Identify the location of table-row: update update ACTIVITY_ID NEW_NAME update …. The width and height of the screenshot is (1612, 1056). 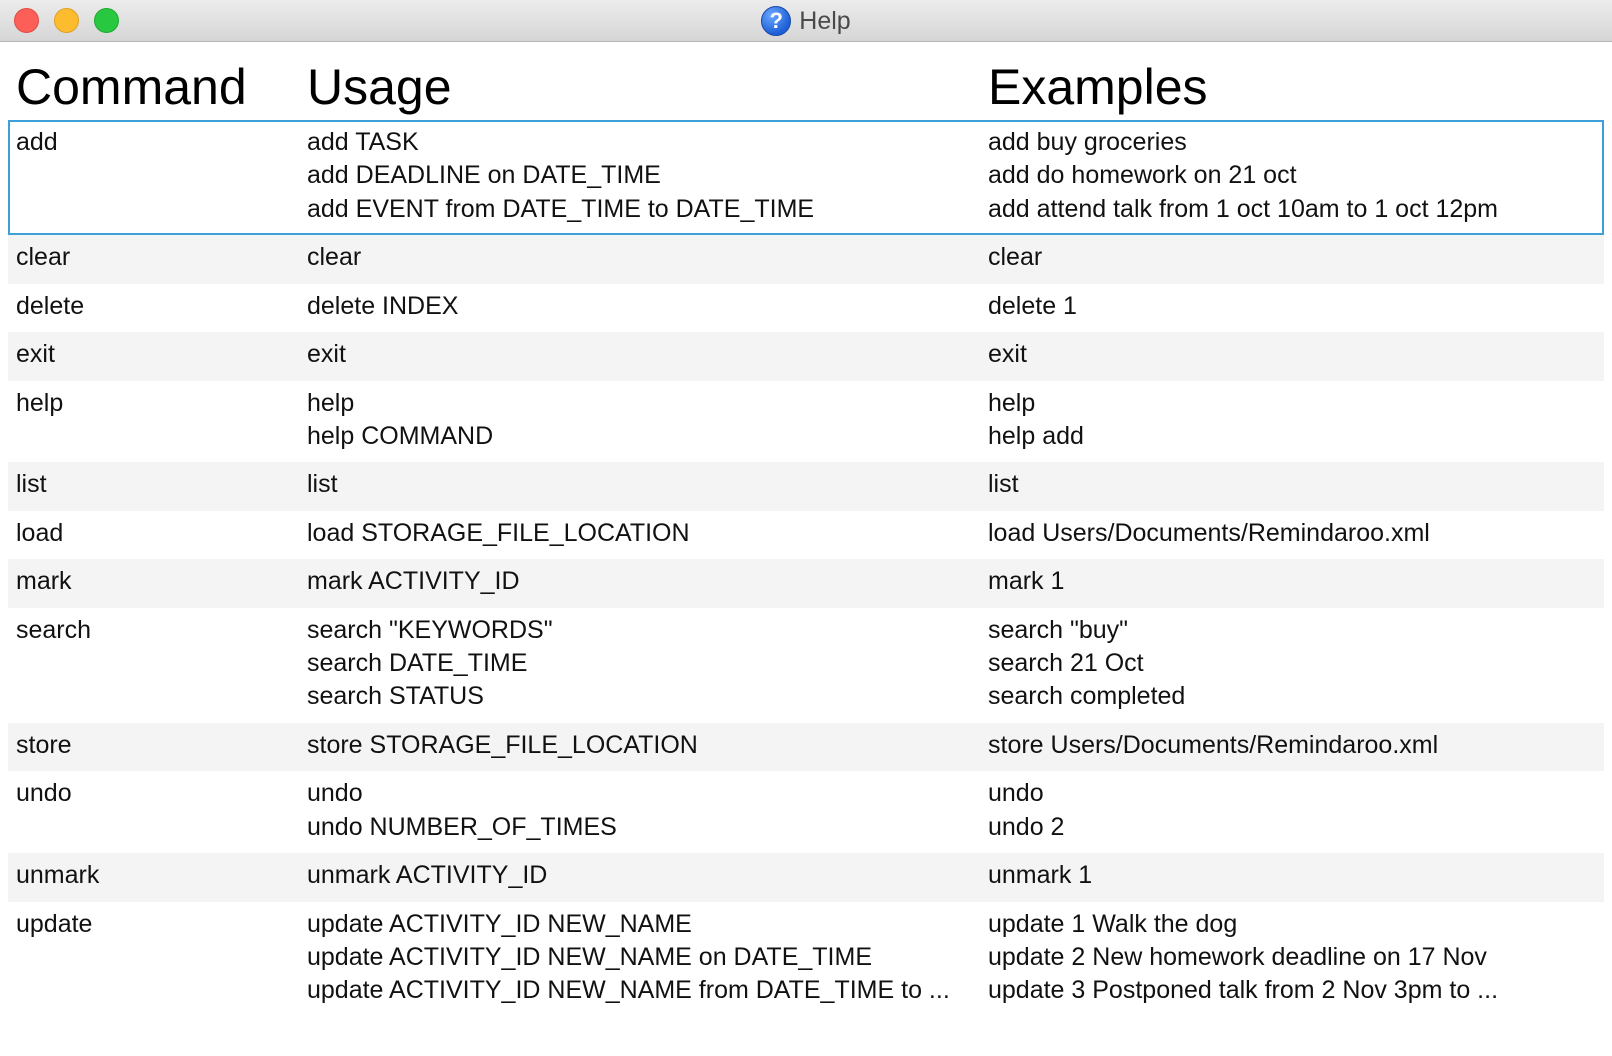
(806, 959).